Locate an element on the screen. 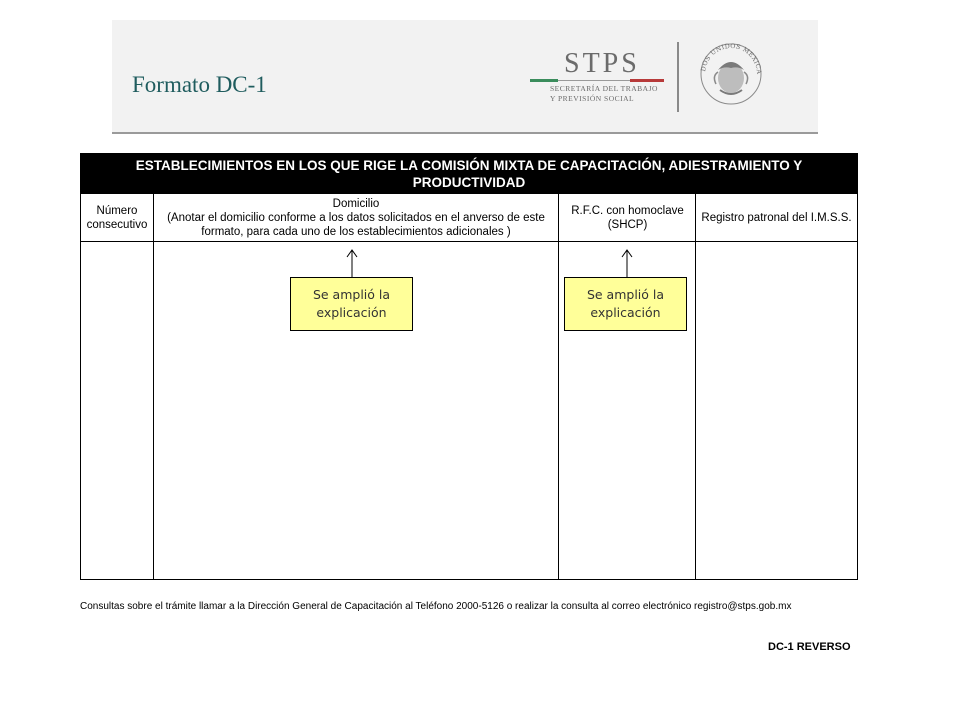 This screenshot has width=960, height=720. column-rfc-line1: R.F.C. con homoclave is located at coordinates (627, 210).